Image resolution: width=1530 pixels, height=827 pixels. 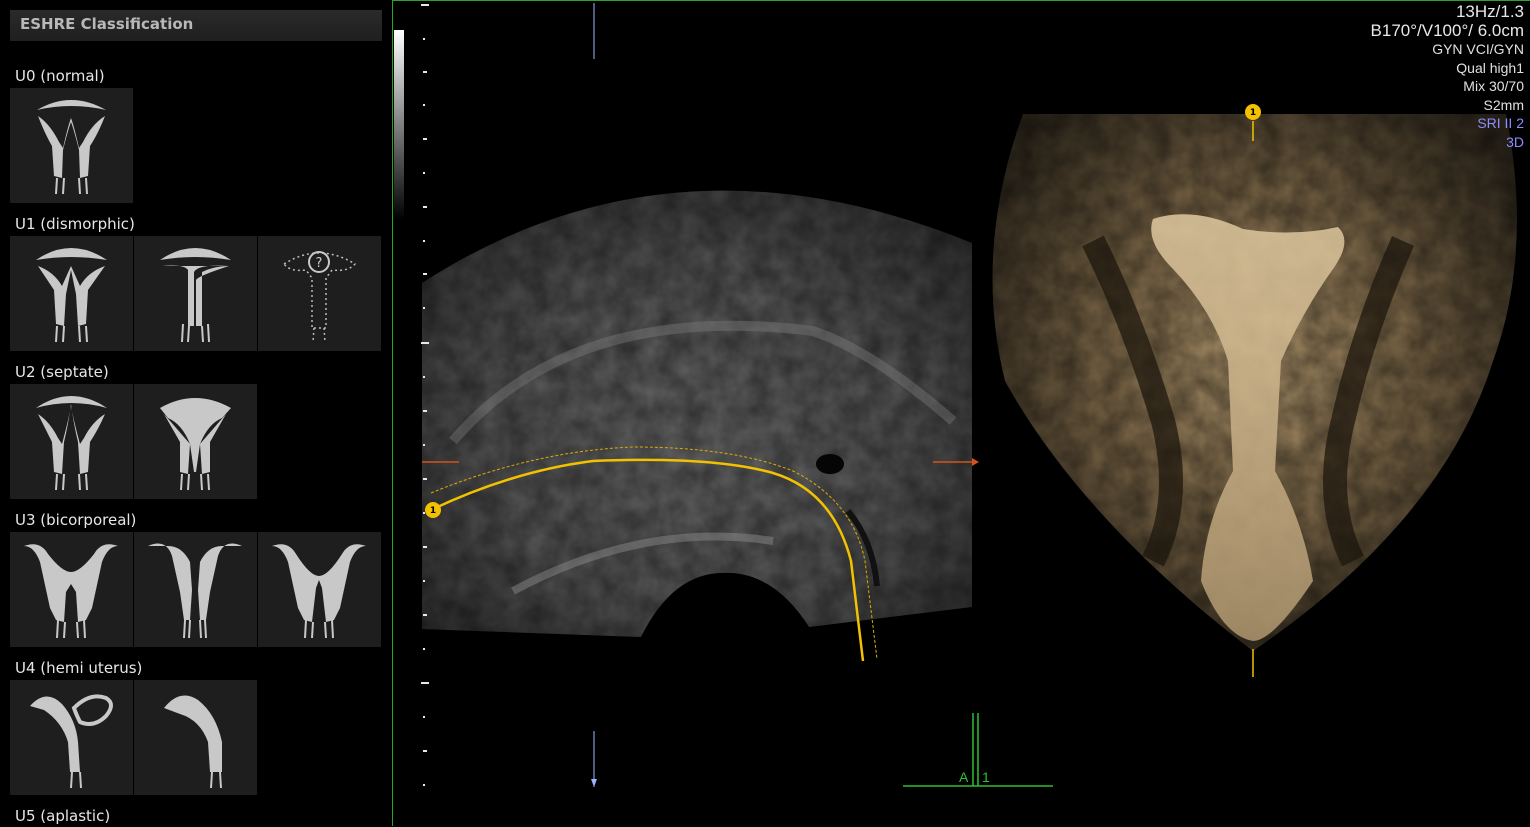 What do you see at coordinates (978, 750) in the screenshot?
I see `green-axis-indicator` at bounding box center [978, 750].